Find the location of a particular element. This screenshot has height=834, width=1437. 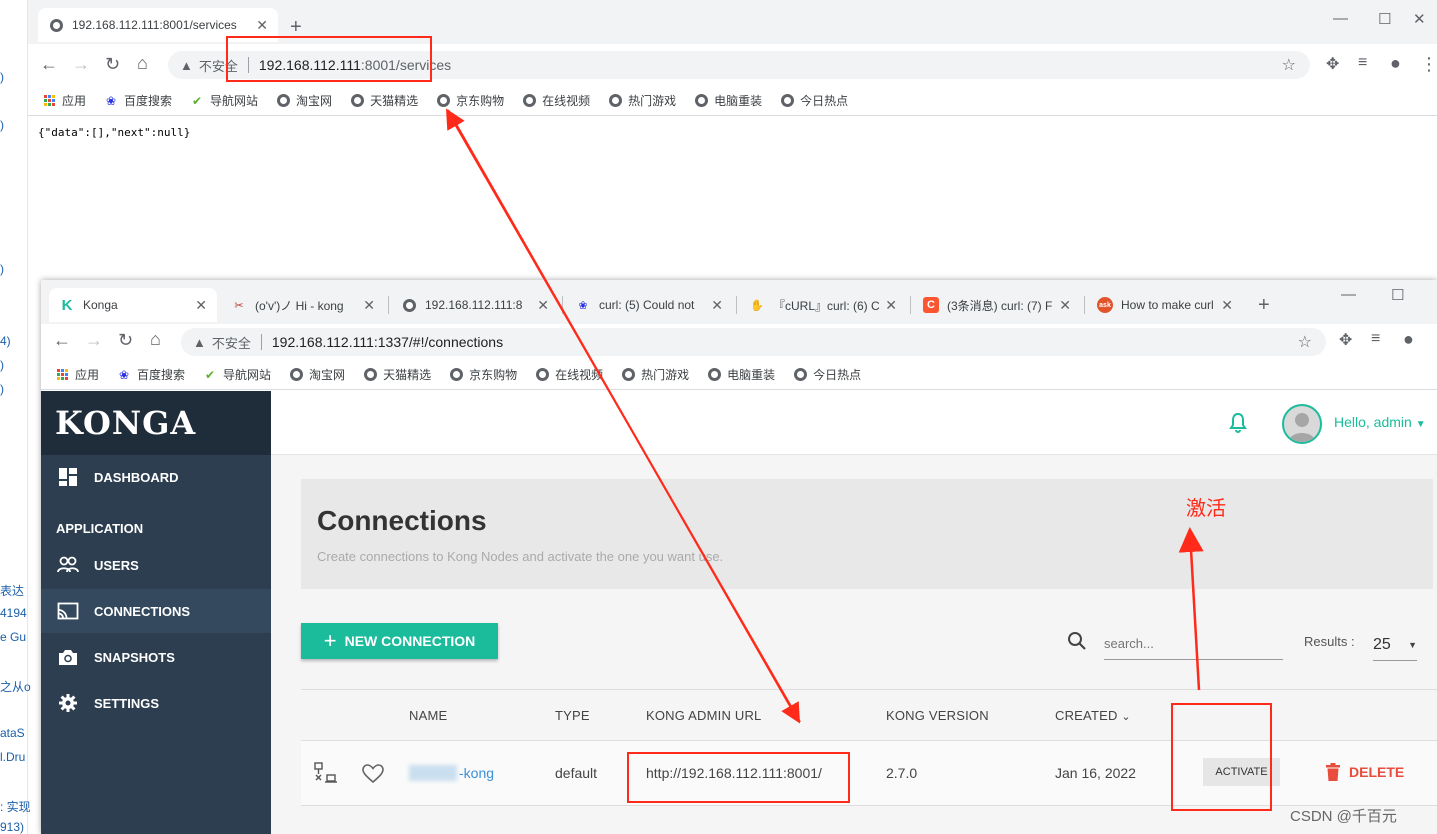

bookmark-label: 淘宝网 is located at coordinates (327, 375).